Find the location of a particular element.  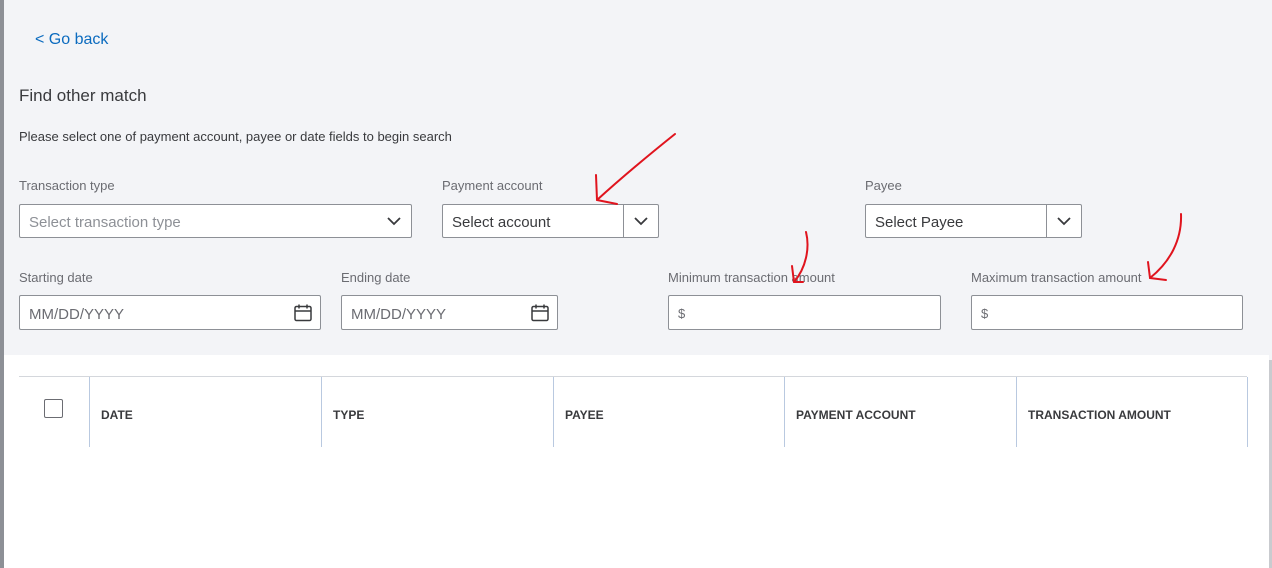

column-header-transaction-amount: TRANSACTION AMOUNT is located at coordinates (1132, 412).